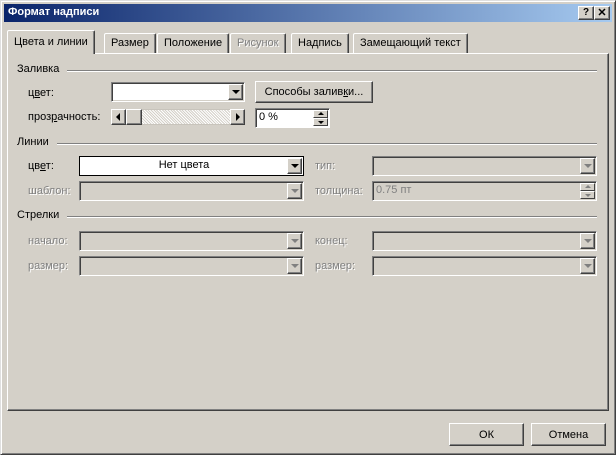 This screenshot has width=616, height=455. What do you see at coordinates (268, 117) in the screenshot?
I see `transparency-value: 0 %` at bounding box center [268, 117].